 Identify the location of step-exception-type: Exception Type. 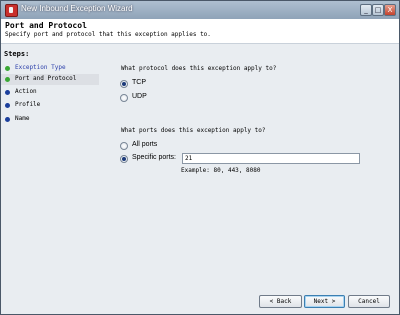
(50, 68).